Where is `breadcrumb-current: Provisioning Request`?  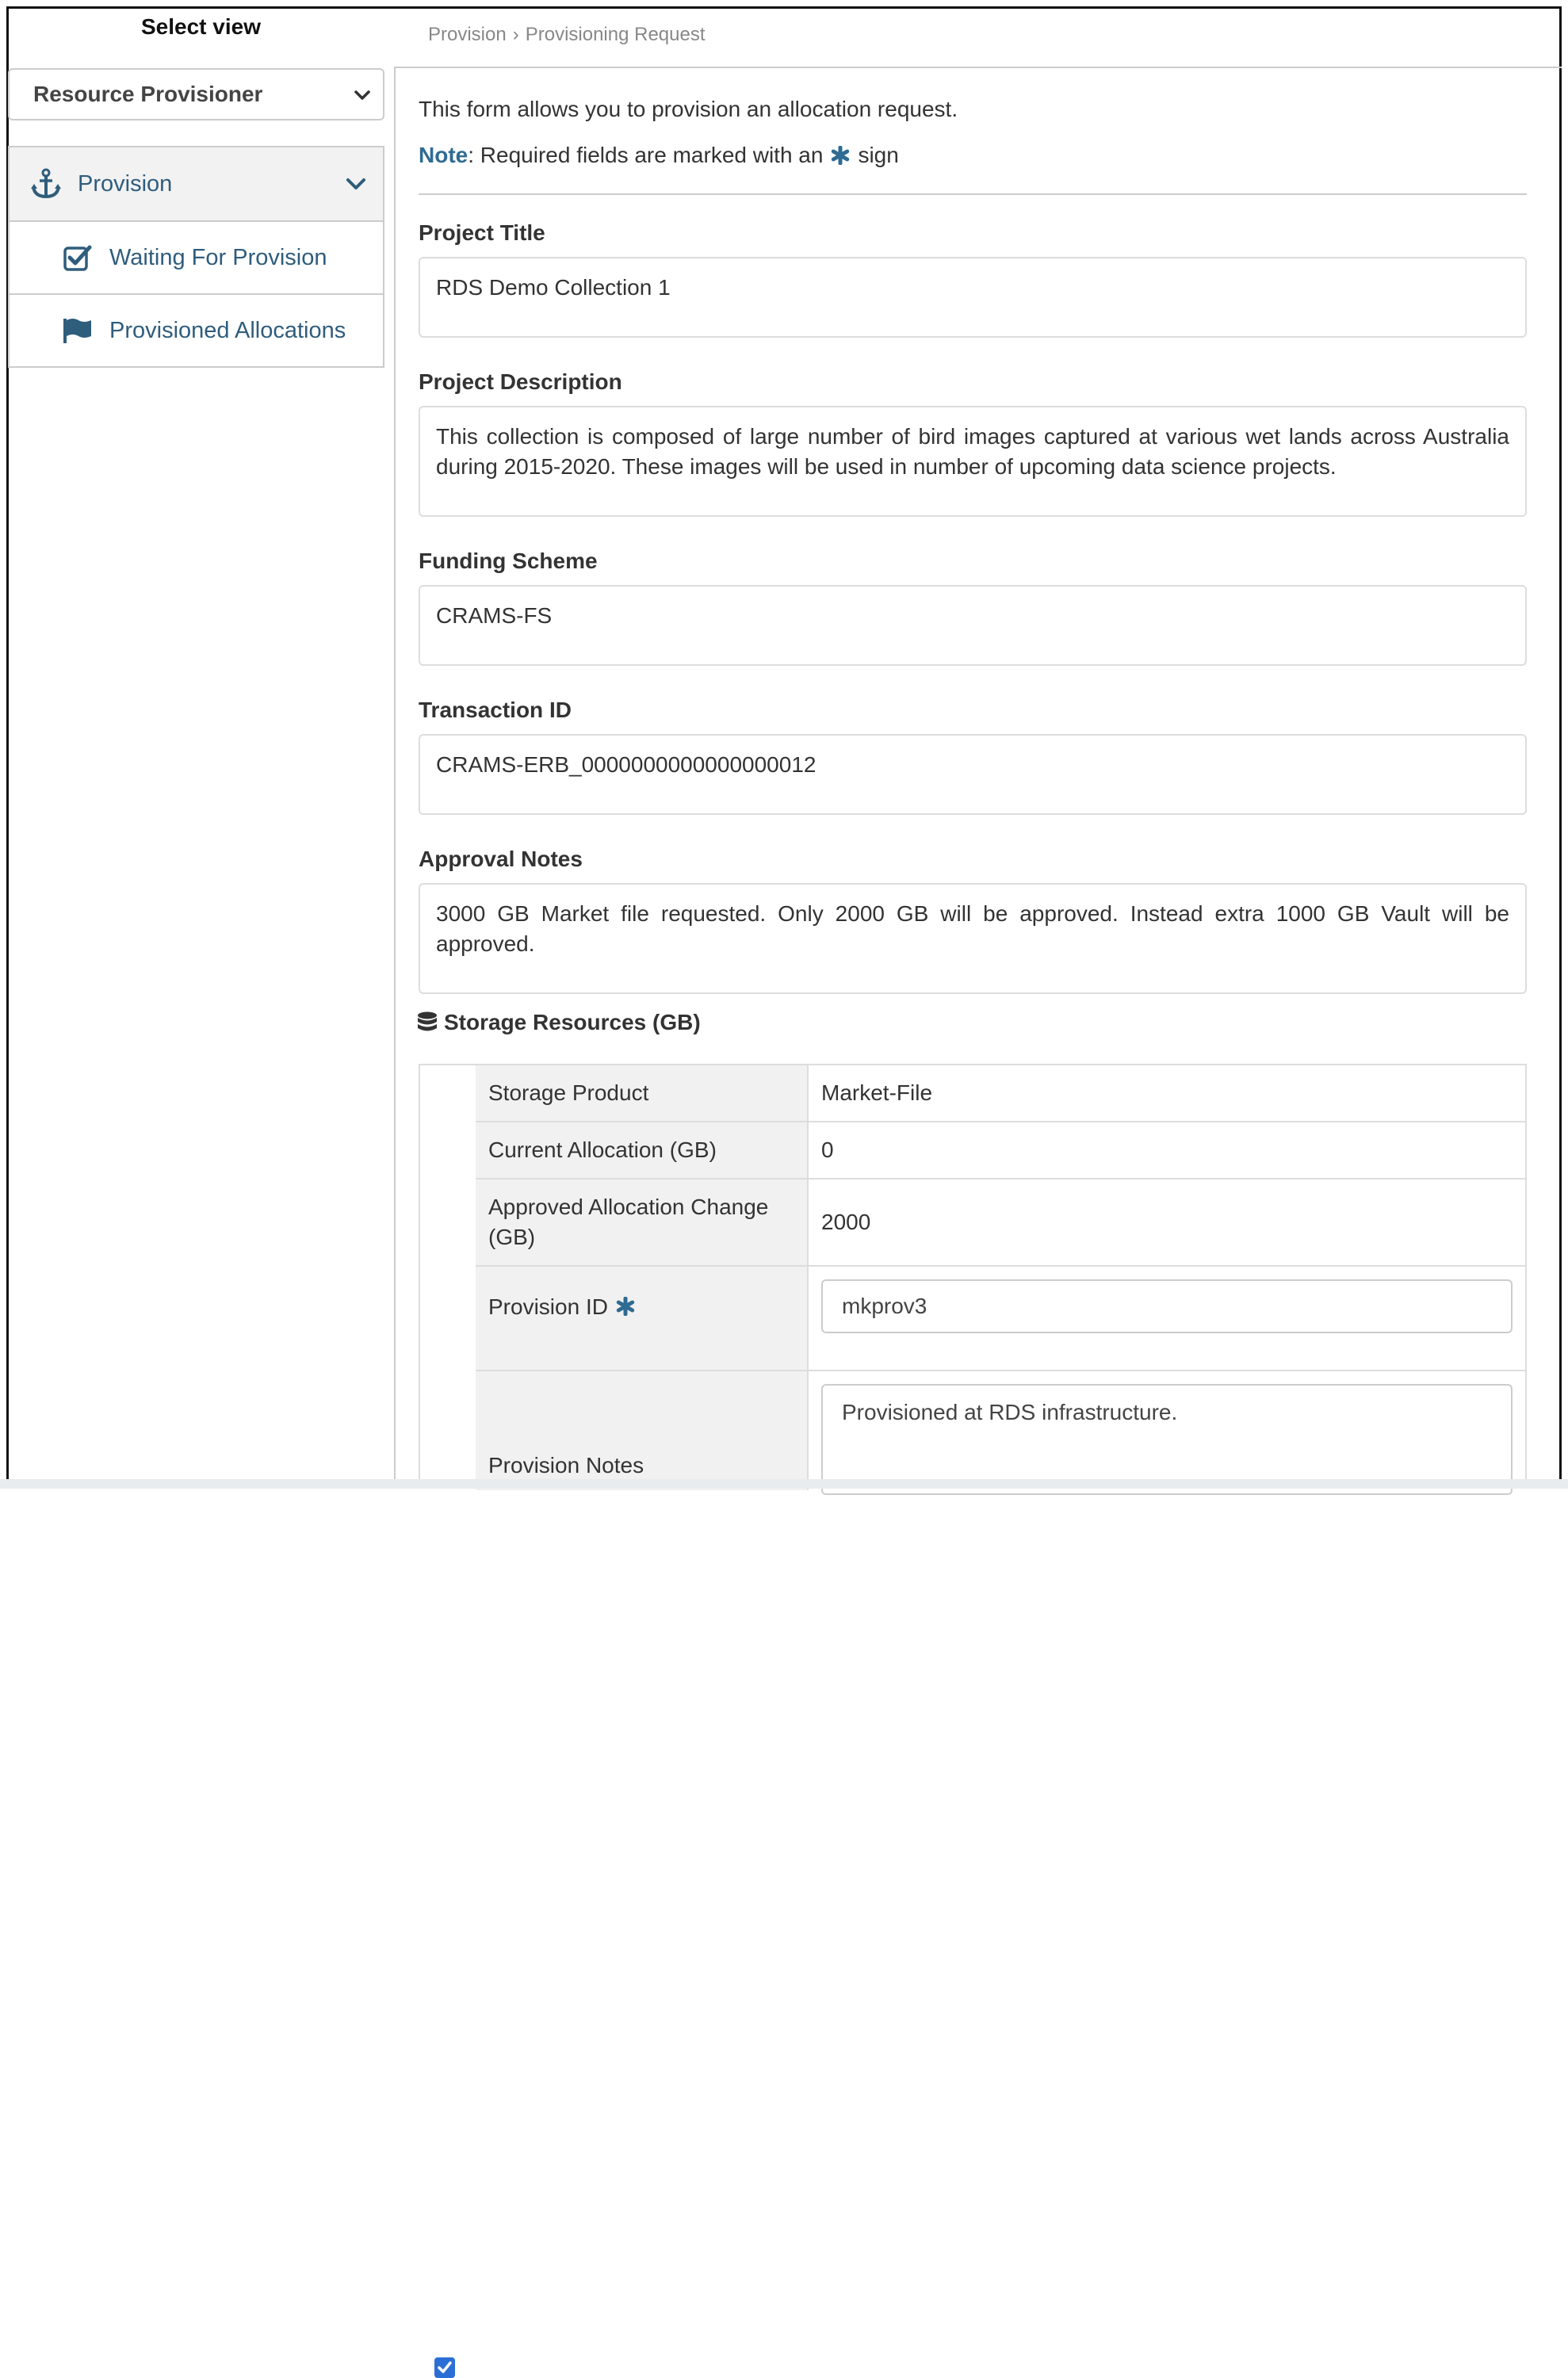
breadcrumb-current: Provisioning Request is located at coordinates (615, 34).